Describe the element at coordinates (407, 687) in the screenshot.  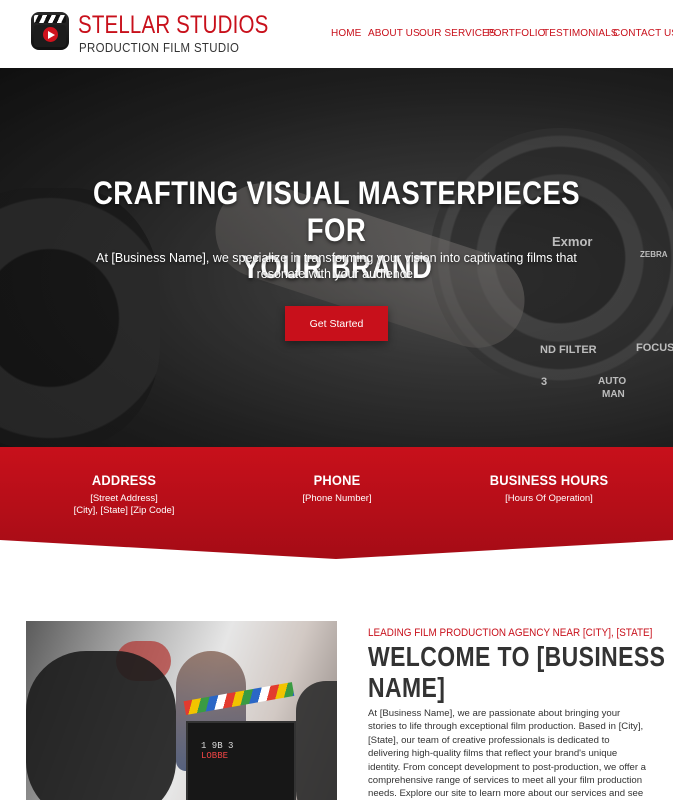
I see `welcome-title-line-2: NAME]` at that location.